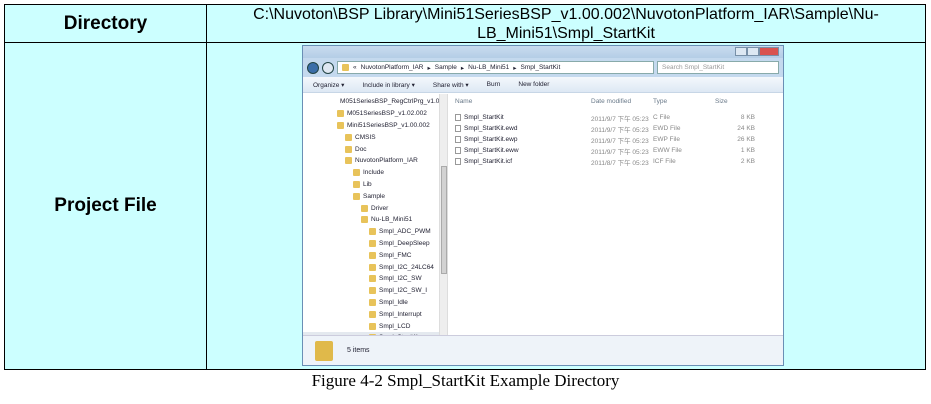 This screenshot has width=931, height=404. I want to click on close-button, so click(769, 51).